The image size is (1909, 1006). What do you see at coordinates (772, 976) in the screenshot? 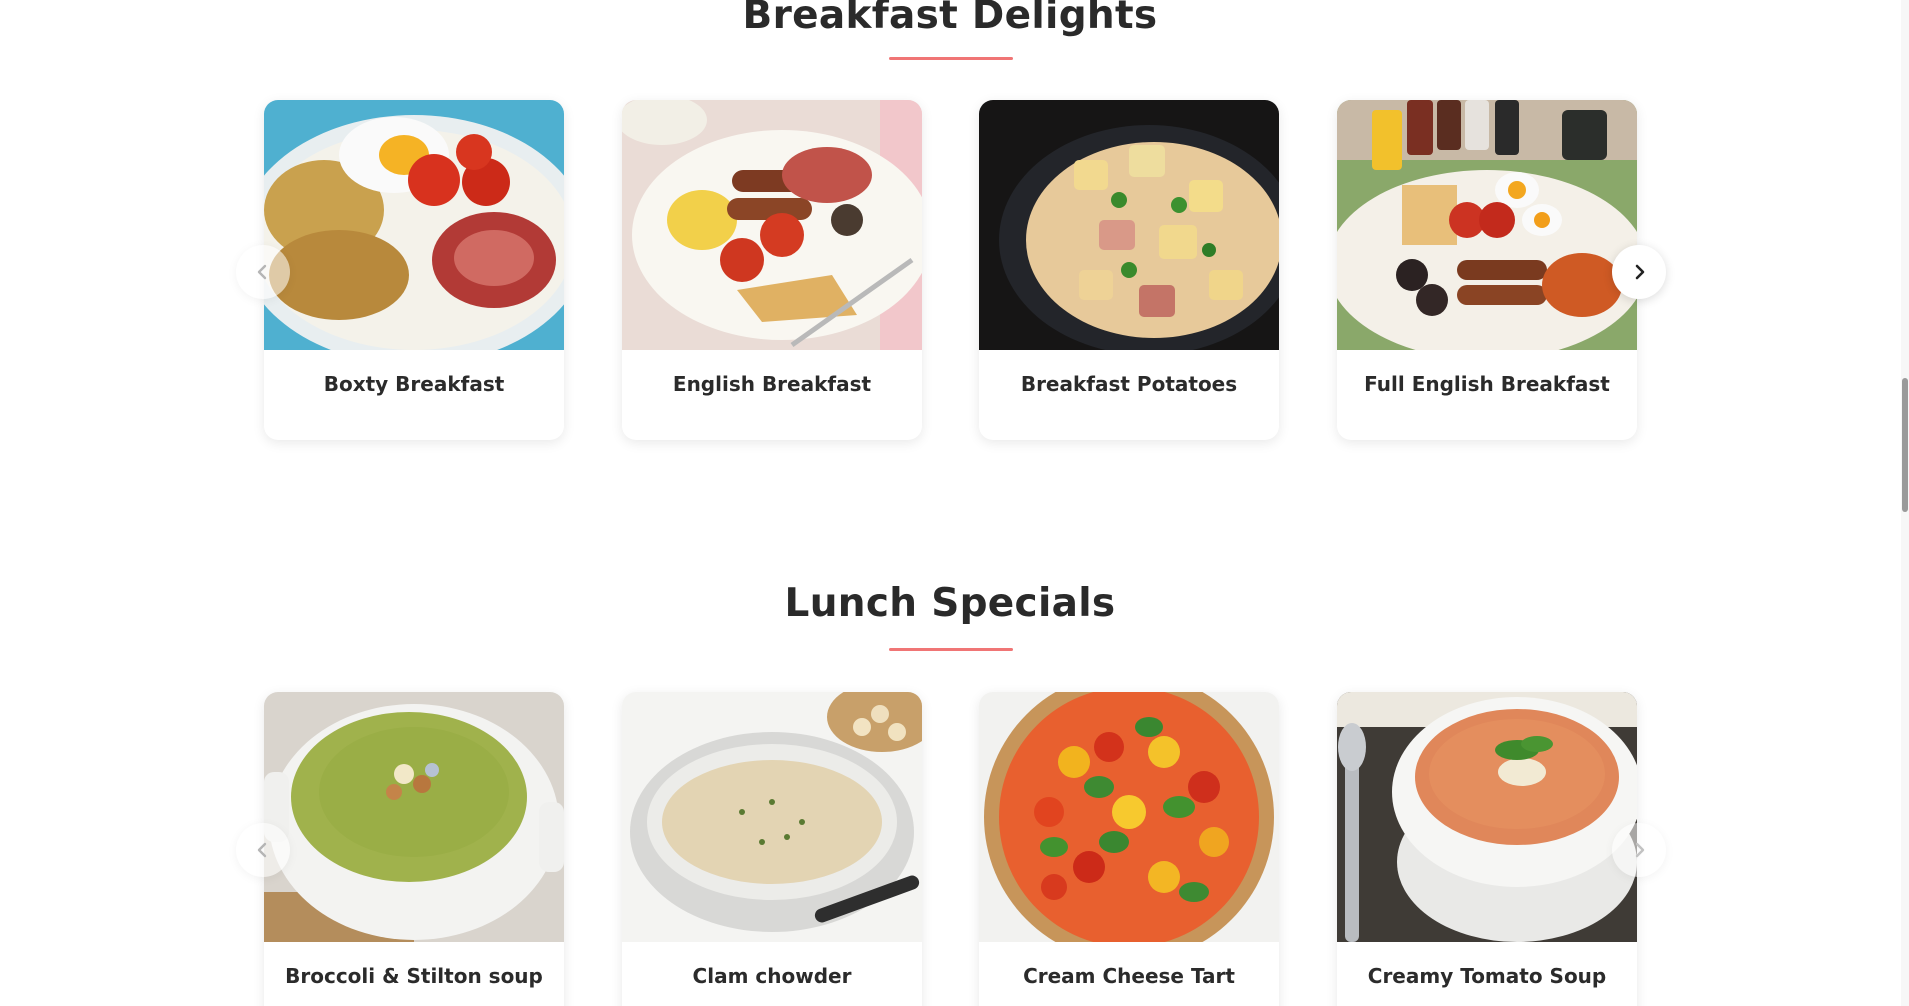
I see `recipe-title: Clam chowder` at bounding box center [772, 976].